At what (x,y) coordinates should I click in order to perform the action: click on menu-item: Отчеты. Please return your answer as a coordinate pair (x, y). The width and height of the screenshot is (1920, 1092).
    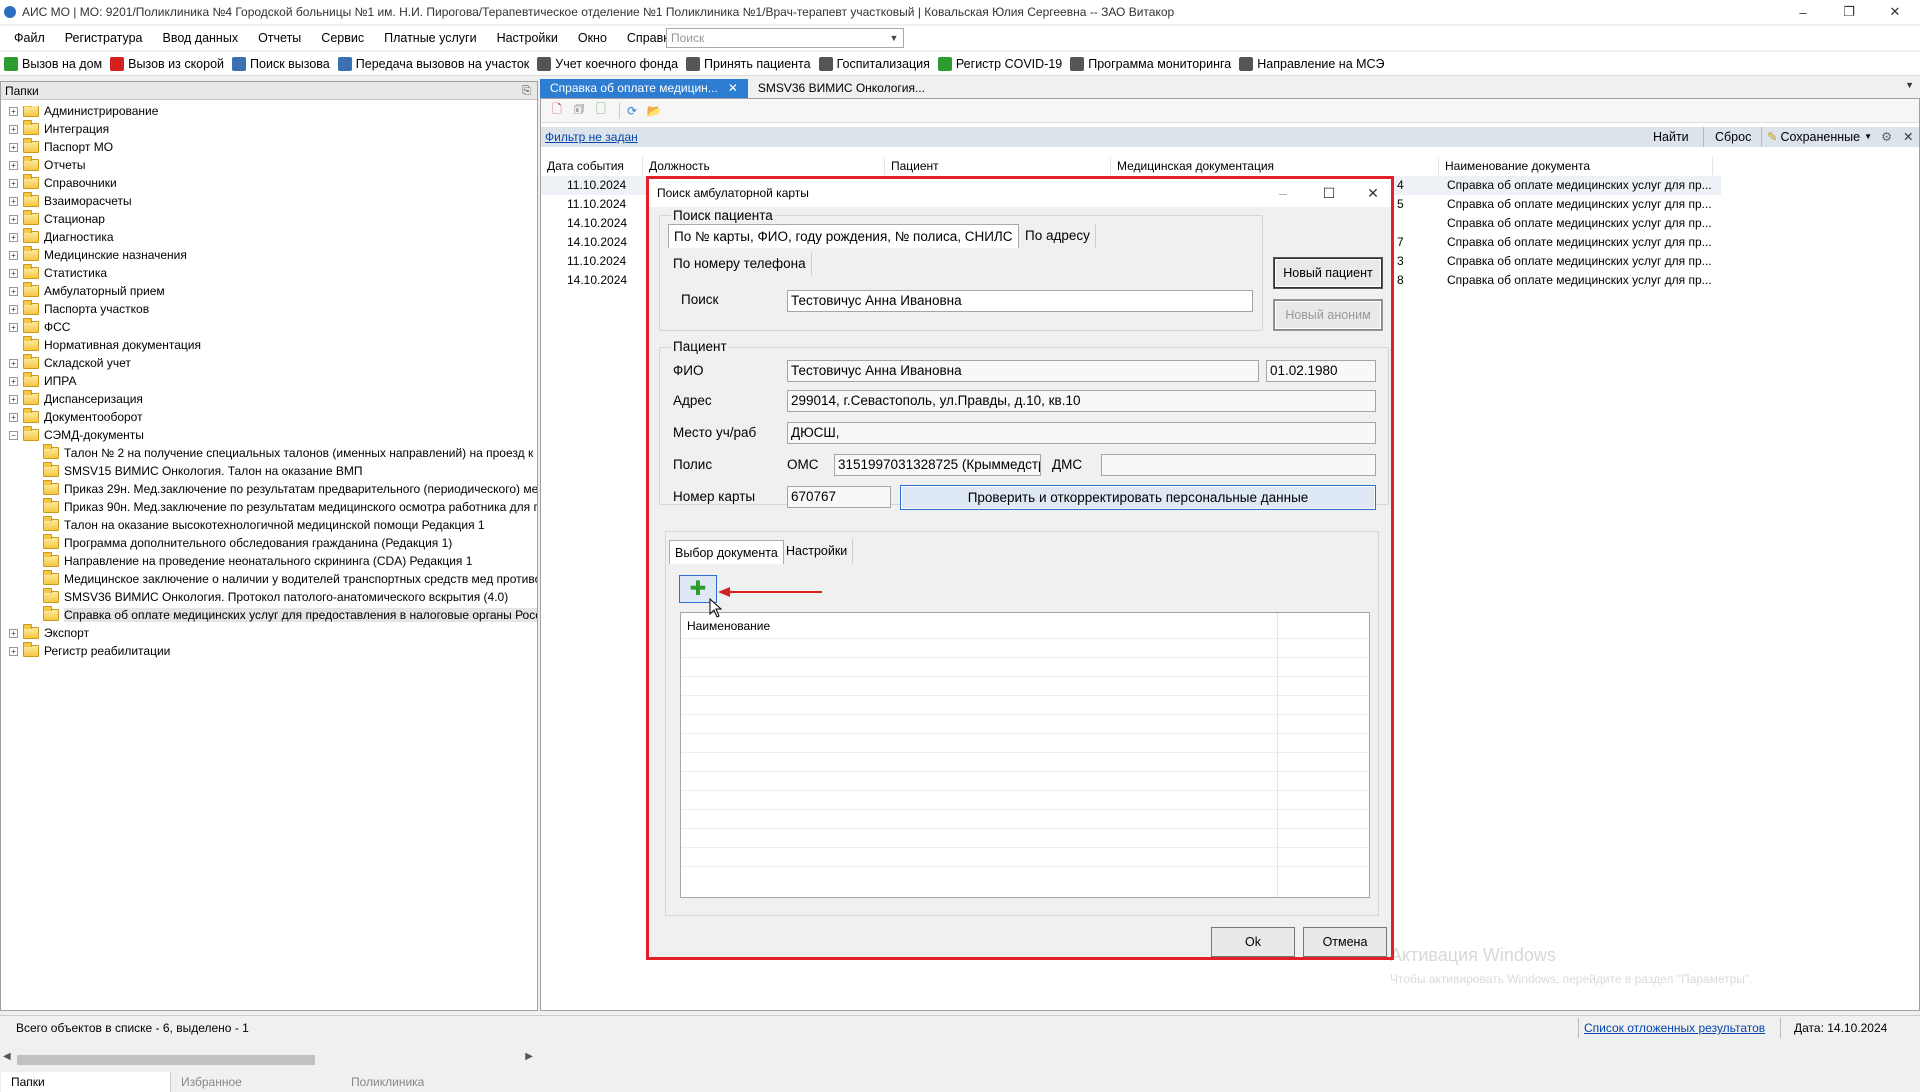
    Looking at the image, I should click on (279, 38).